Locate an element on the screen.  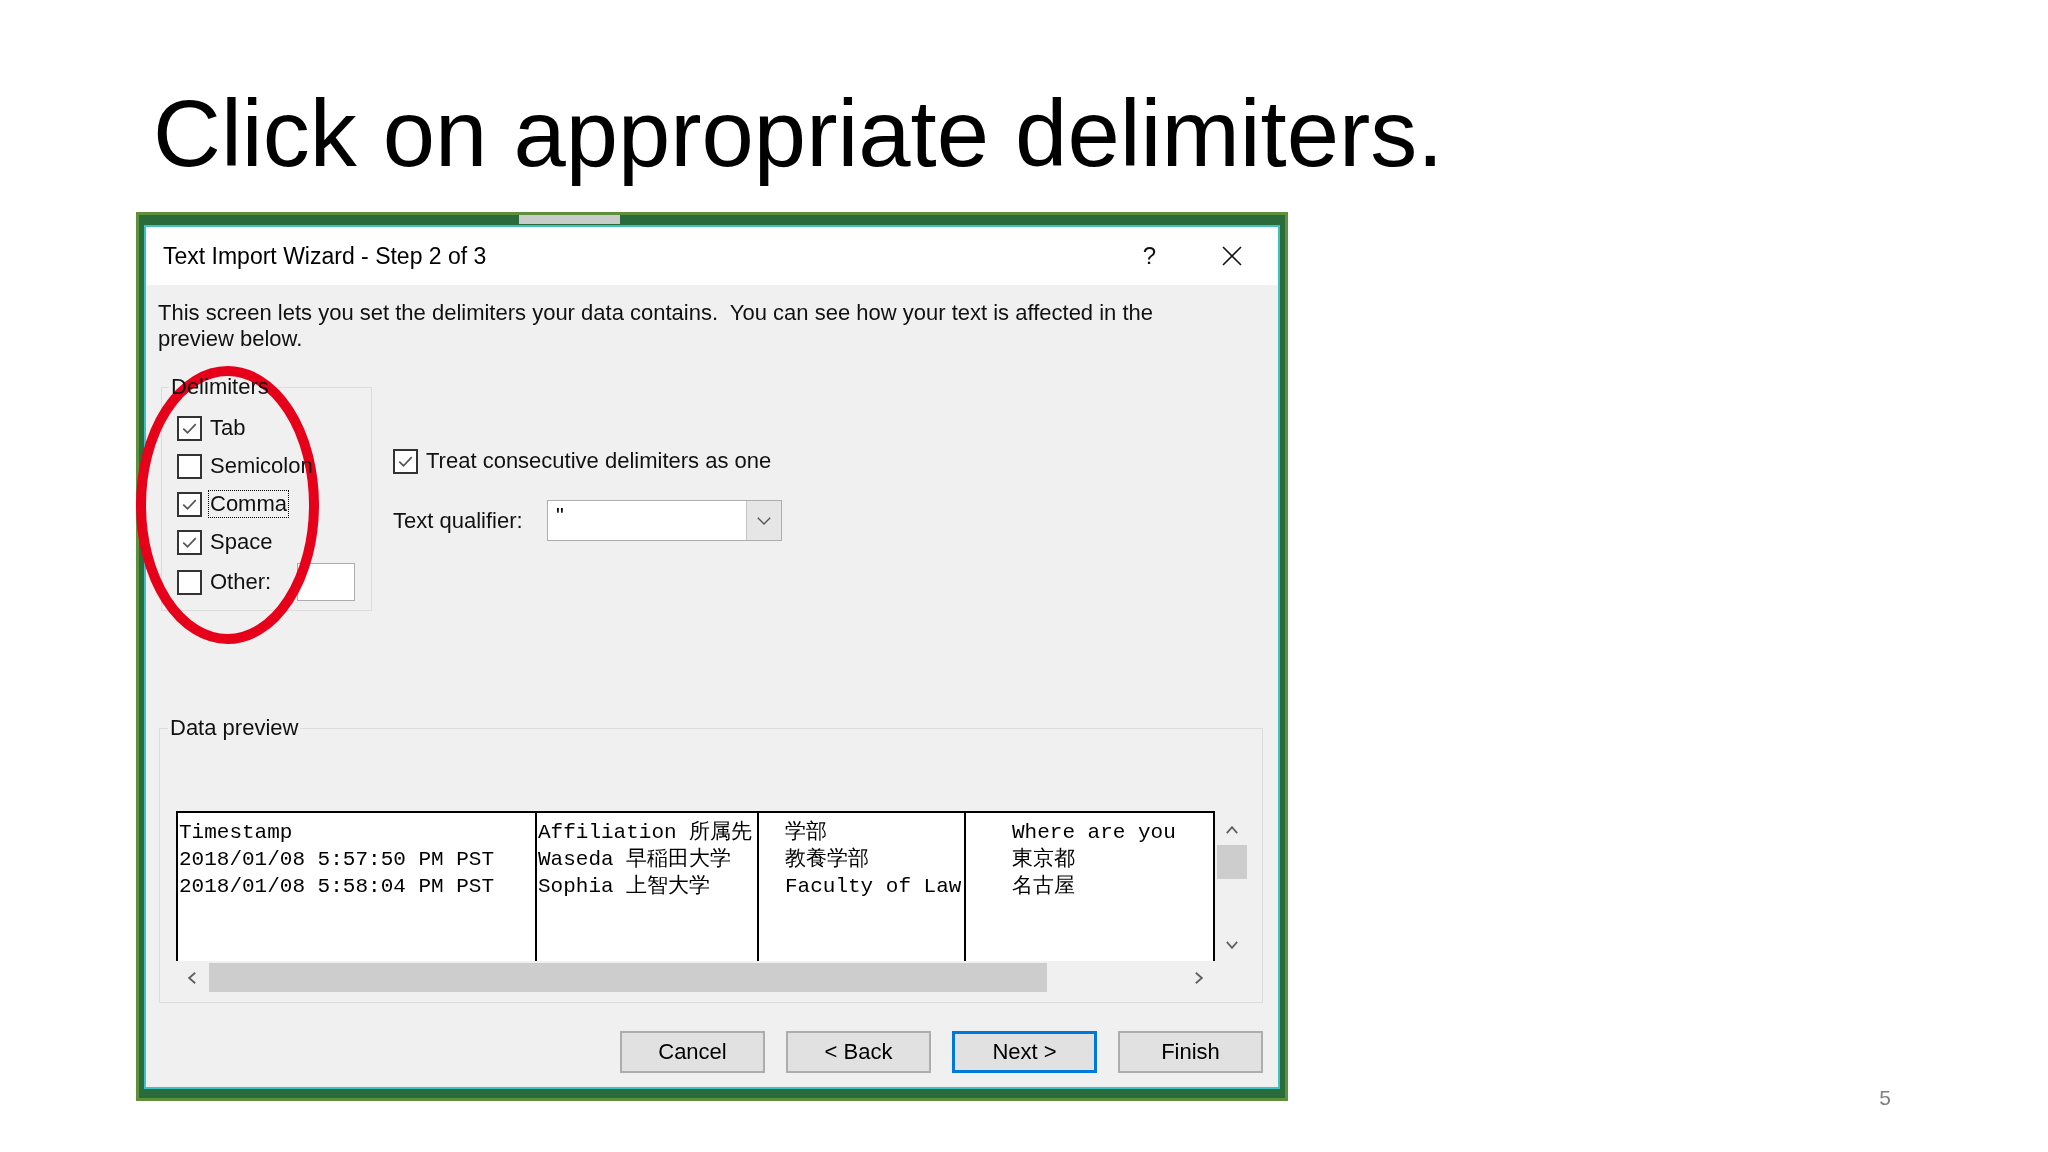
close-button is located at coordinates (1232, 256).